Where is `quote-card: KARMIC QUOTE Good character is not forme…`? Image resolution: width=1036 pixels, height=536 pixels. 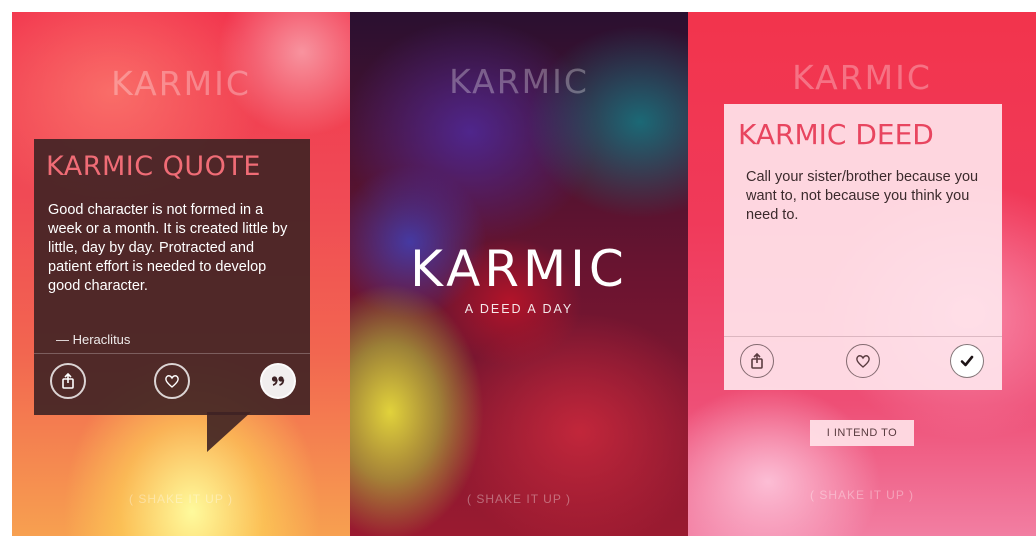 quote-card: KARMIC QUOTE Good character is not forme… is located at coordinates (172, 277).